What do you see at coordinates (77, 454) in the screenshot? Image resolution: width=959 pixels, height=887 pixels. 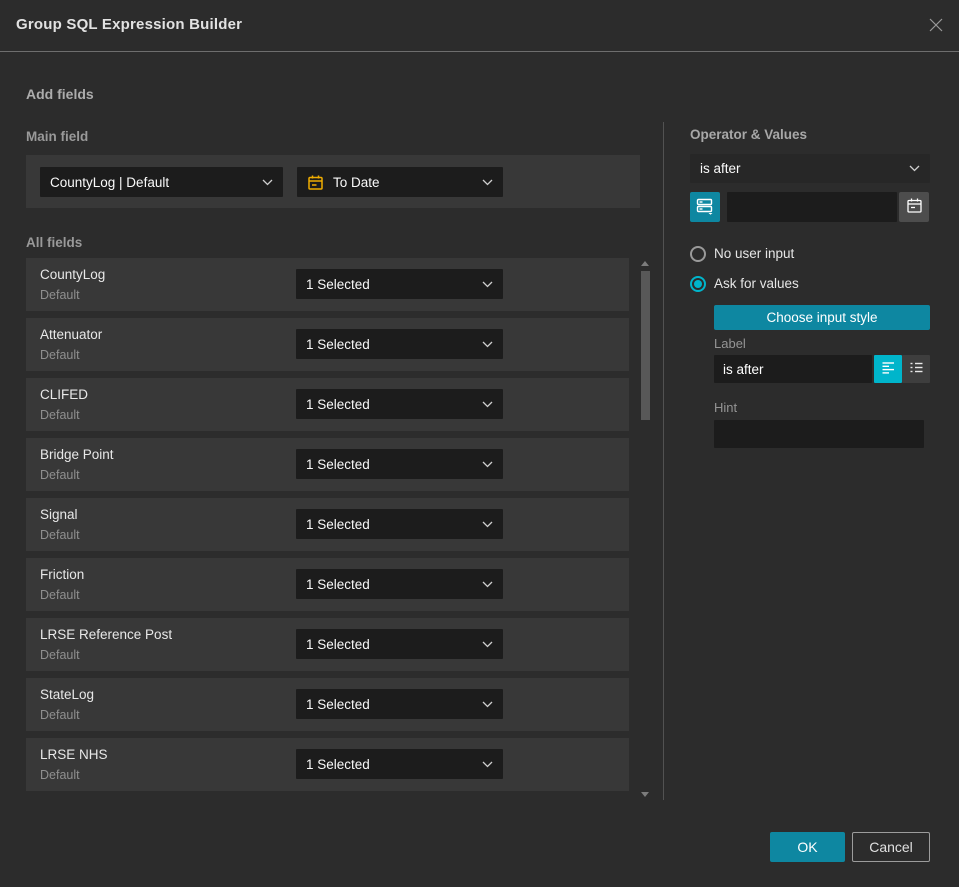 I see `field-name: Bridge Point` at bounding box center [77, 454].